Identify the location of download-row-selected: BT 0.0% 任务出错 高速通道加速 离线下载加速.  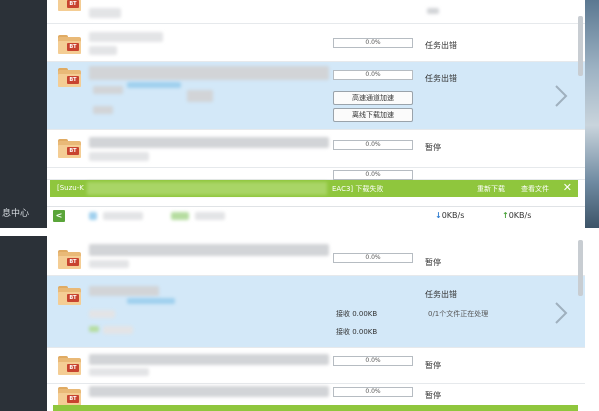
(316, 96).